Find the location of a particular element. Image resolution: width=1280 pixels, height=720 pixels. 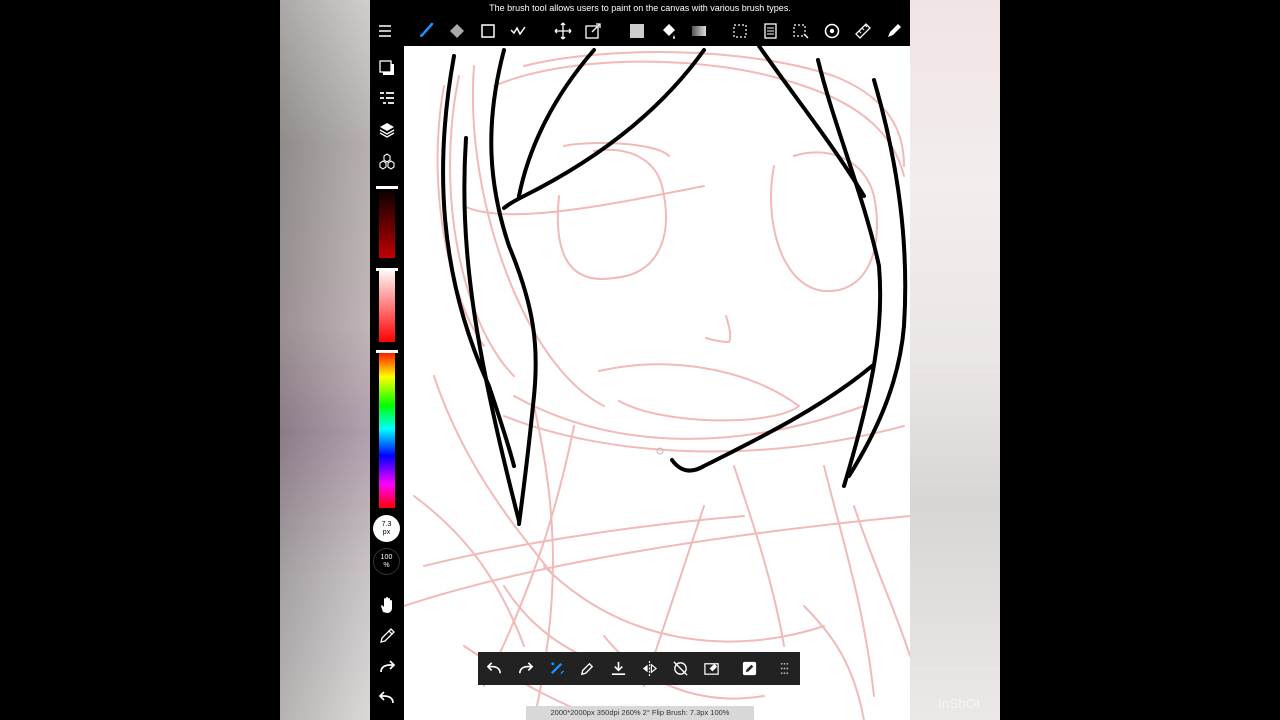

pen-tool-icon is located at coordinates (587, 668).